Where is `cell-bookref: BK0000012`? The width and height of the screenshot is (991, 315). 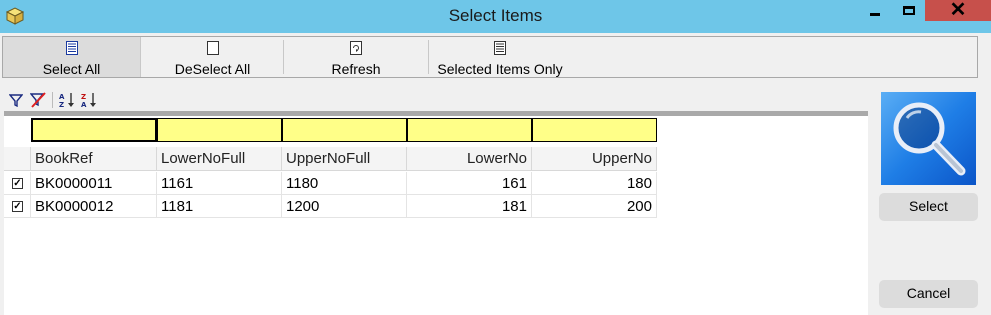 cell-bookref: BK0000012 is located at coordinates (94, 206).